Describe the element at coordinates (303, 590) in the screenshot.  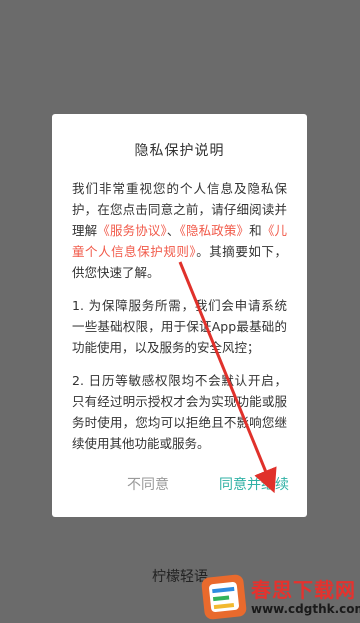
I see `watermark-name: 春思下载网` at that location.